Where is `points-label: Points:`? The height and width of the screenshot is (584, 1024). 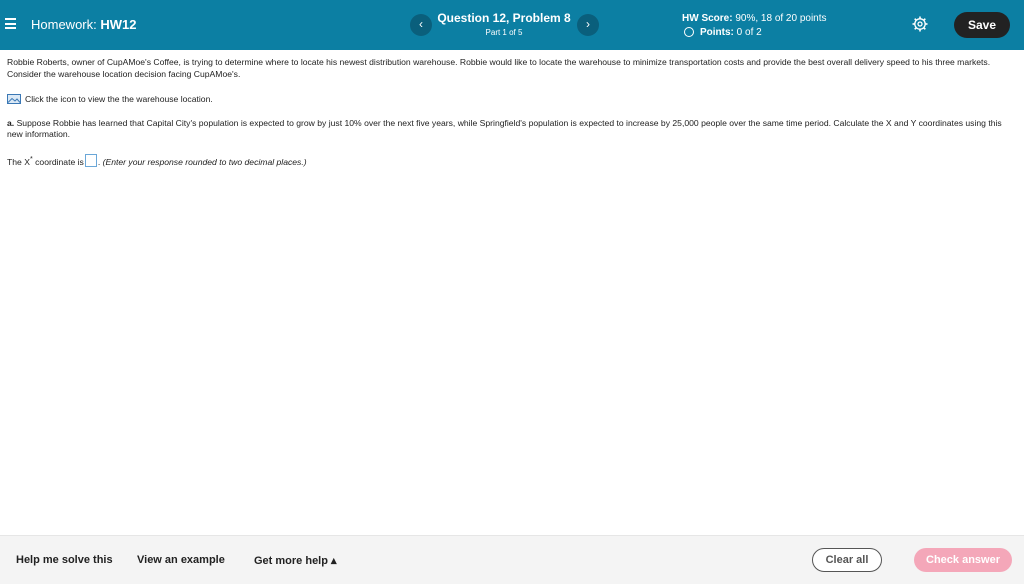
points-label: Points: is located at coordinates (717, 32).